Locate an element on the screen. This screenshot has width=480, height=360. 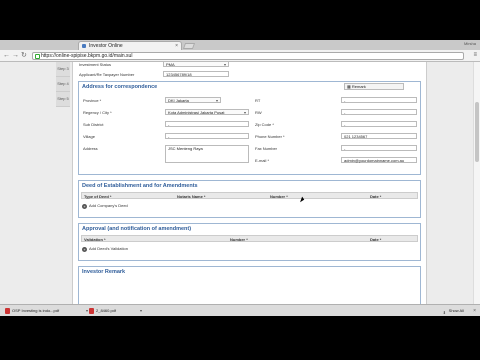
column-header: Notaris Name * is located at coordinates (191, 196).